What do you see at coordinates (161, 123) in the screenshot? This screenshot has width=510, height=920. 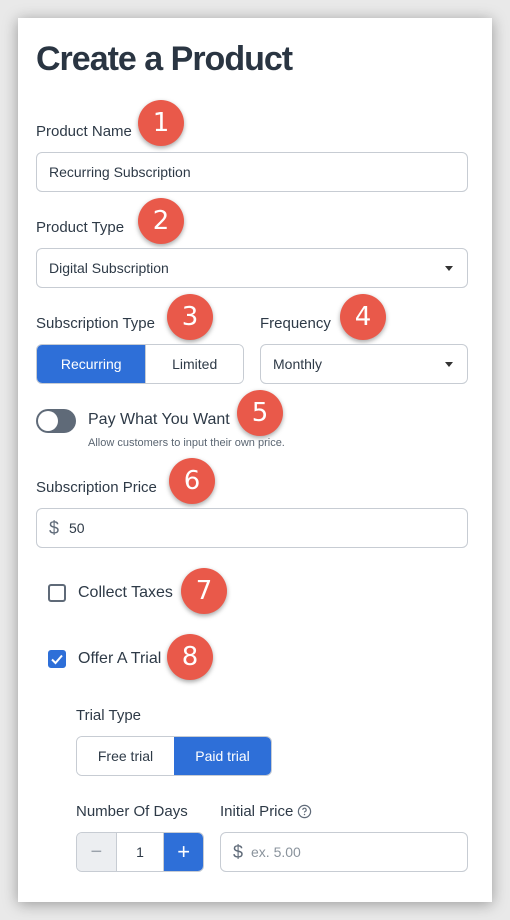 I see `callout-badge-1: 1` at bounding box center [161, 123].